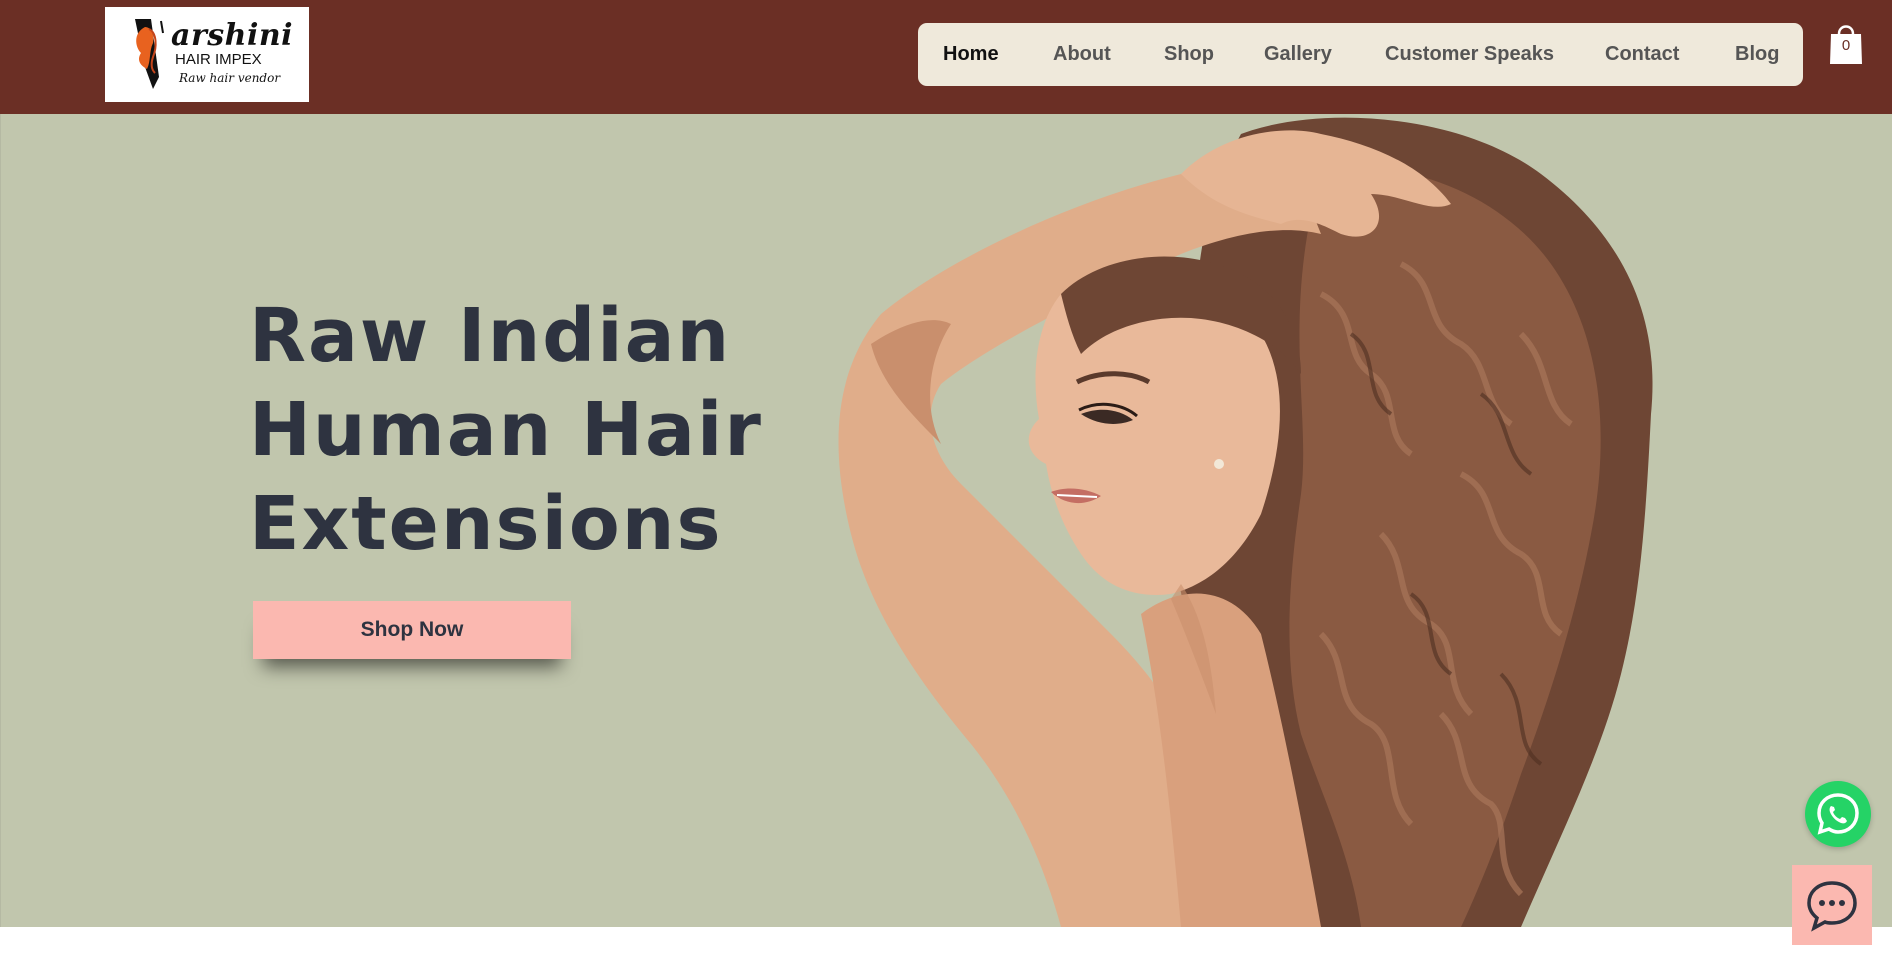 Image resolution: width=1892 pixels, height=967 pixels. Describe the element at coordinates (506, 430) in the screenshot. I see `hero-heading-line-2: Human Hair` at that location.